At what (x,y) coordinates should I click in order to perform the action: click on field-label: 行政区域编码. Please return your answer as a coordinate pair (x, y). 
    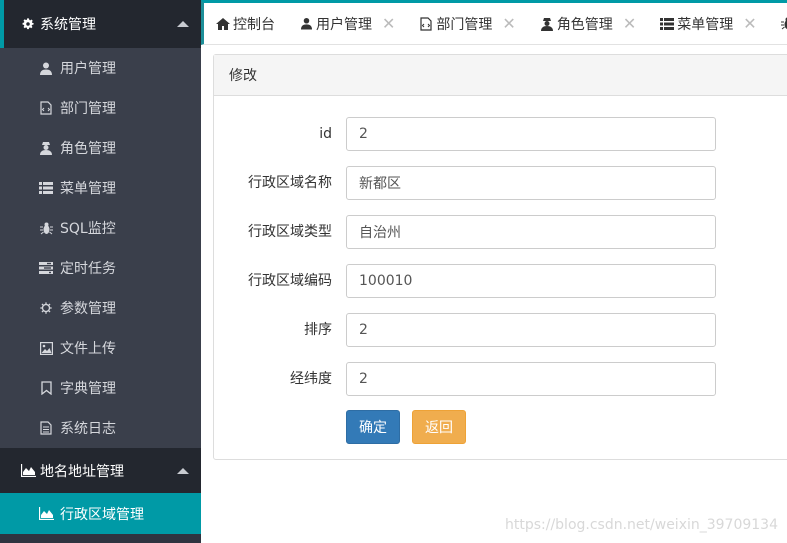
    Looking at the image, I should click on (290, 281).